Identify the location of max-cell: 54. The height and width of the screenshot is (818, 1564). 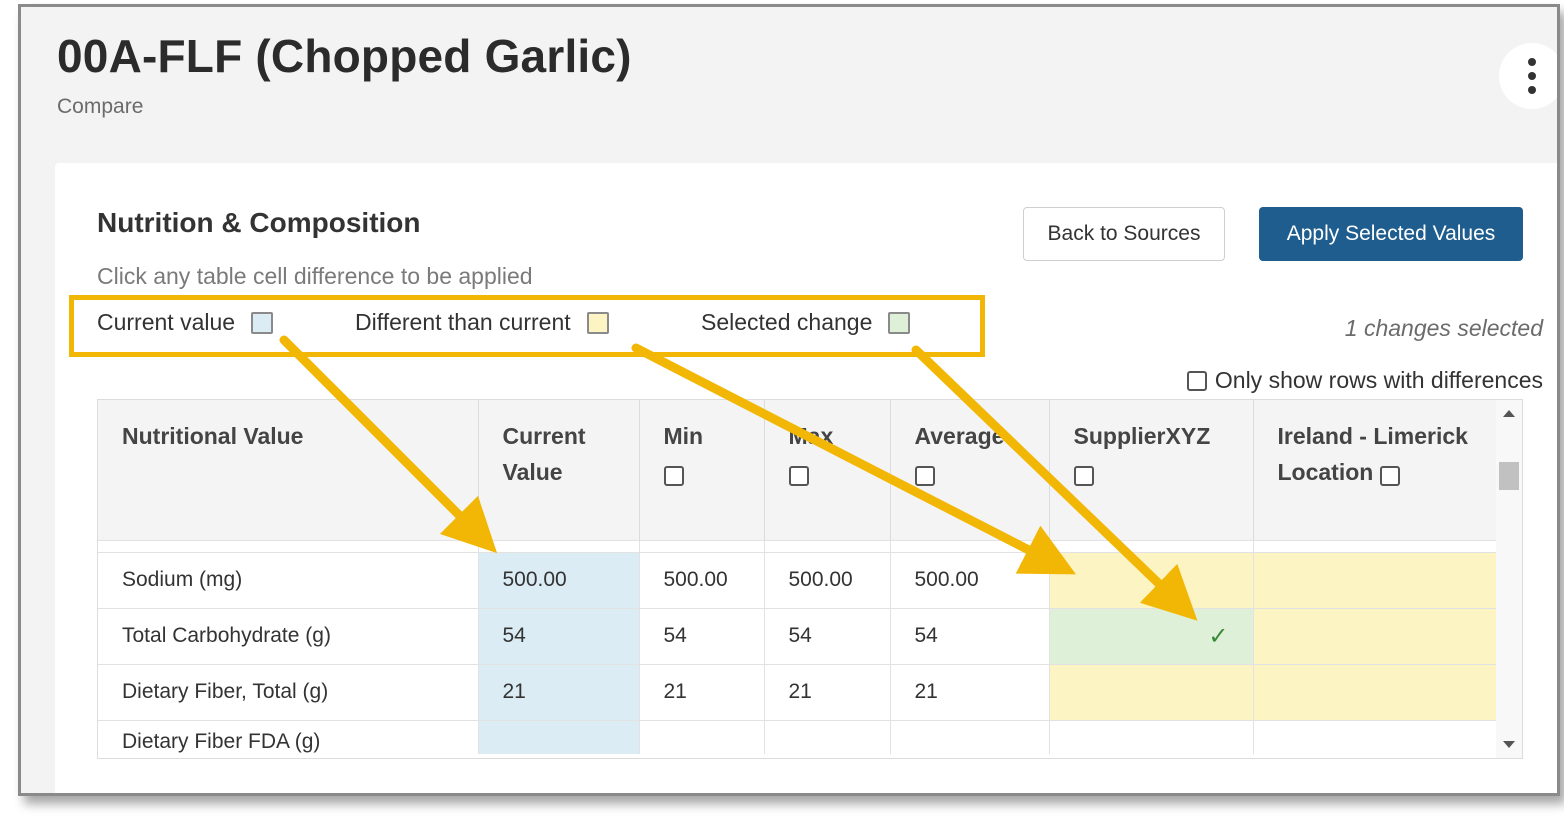
(827, 635).